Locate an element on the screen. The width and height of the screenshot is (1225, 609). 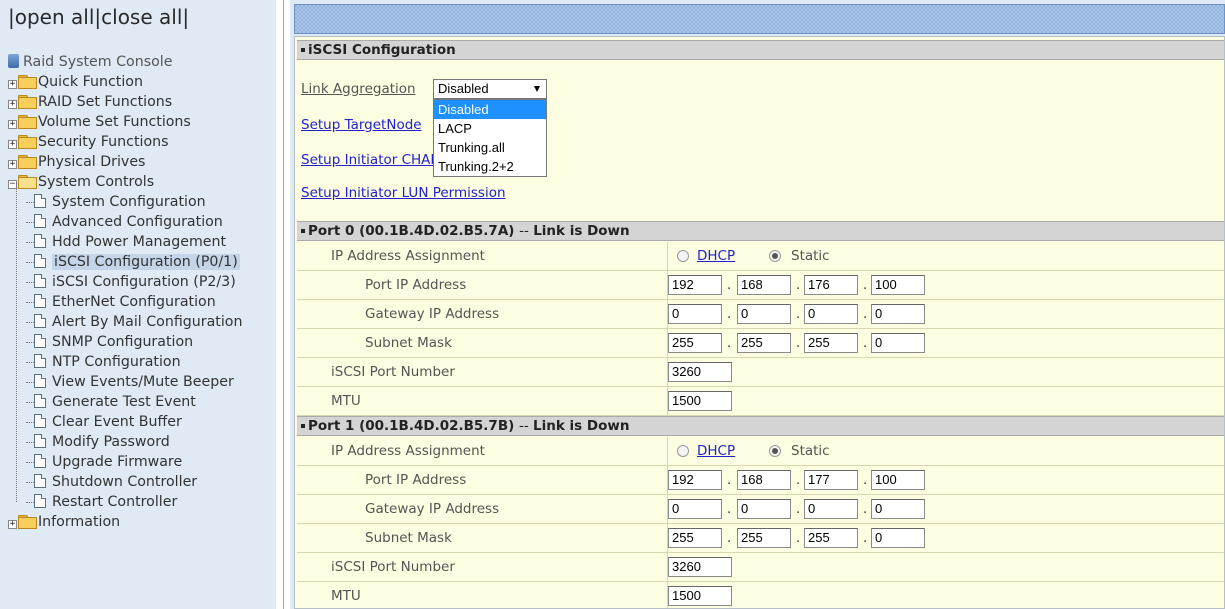
frame-divider is located at coordinates (283, 304).